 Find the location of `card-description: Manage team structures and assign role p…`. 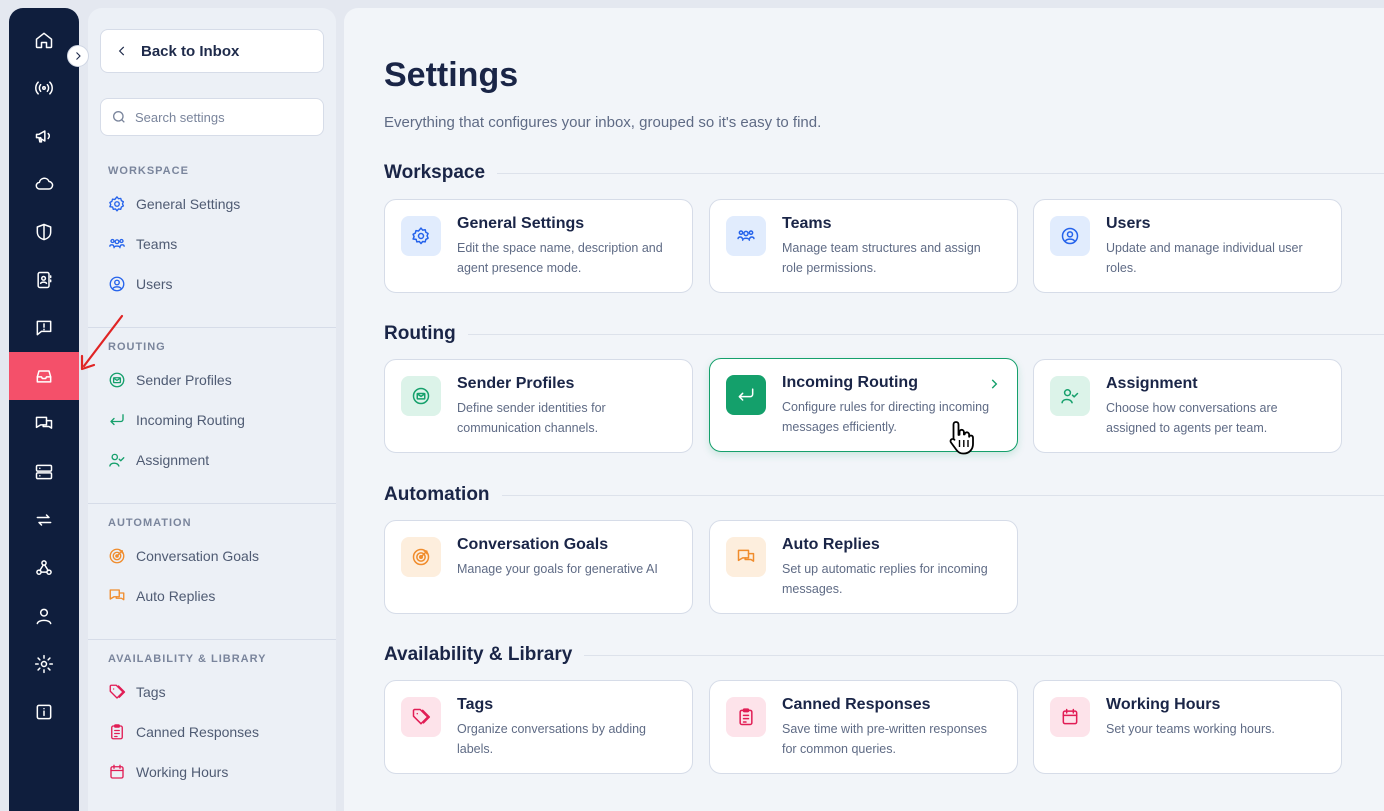

card-description: Manage team structures and assign role p… is located at coordinates (881, 258).